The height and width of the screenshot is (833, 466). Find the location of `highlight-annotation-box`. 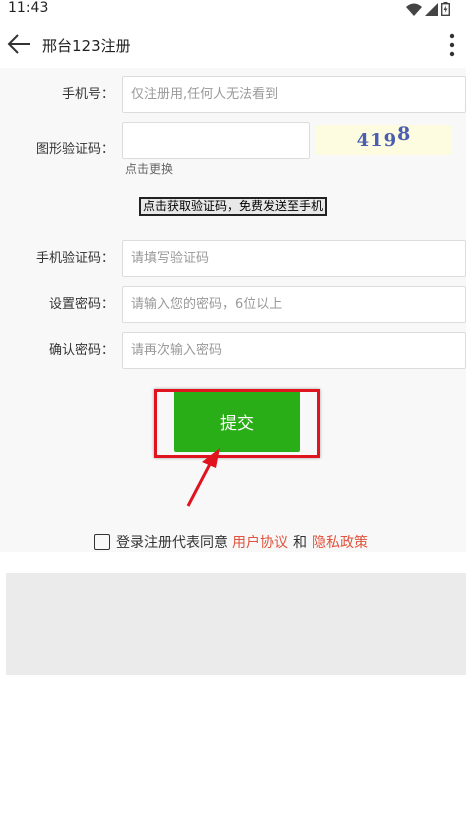

highlight-annotation-box is located at coordinates (237, 423).